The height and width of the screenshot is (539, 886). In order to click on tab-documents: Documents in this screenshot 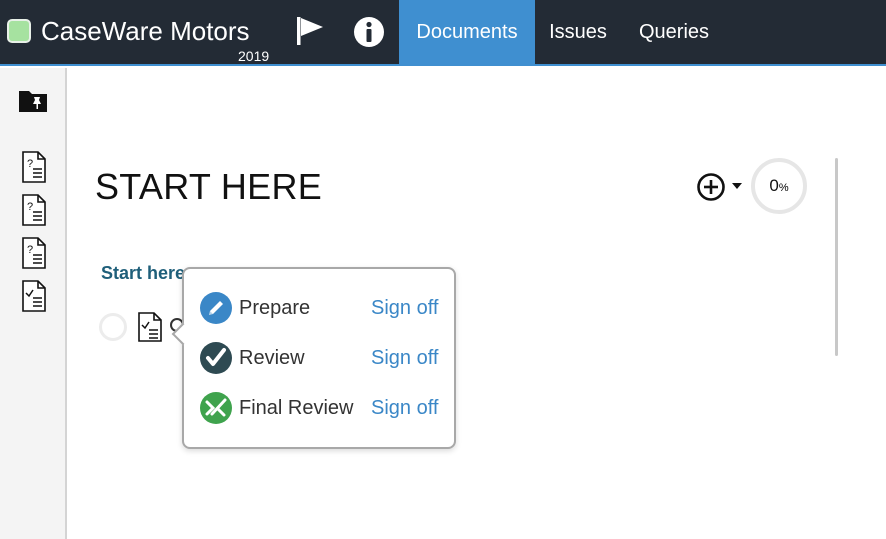, I will do `click(467, 33)`.